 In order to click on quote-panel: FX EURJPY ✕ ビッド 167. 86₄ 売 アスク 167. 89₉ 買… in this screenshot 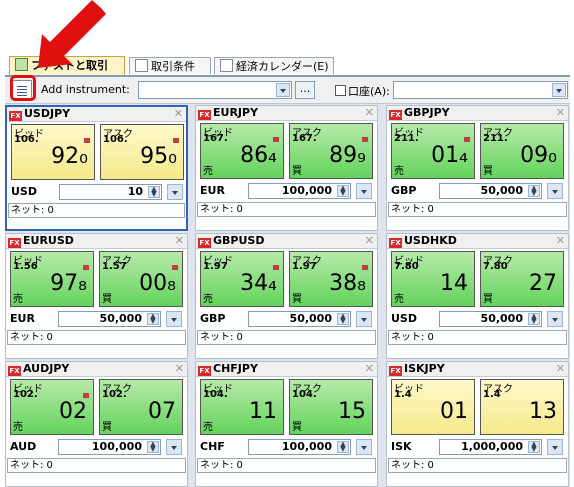, I will do `click(286, 168)`.